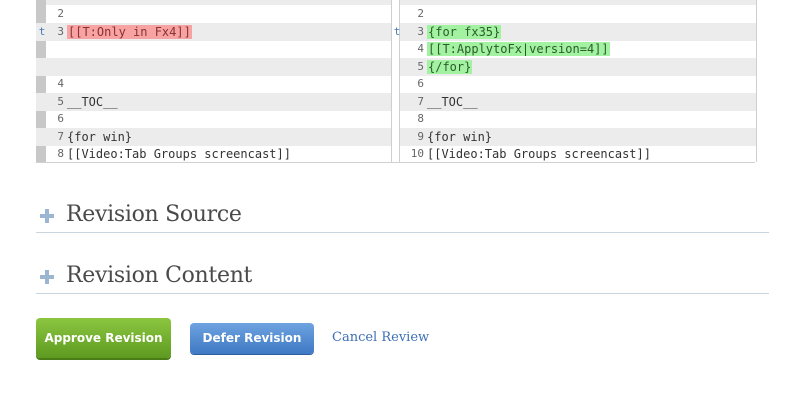 The height and width of the screenshot is (406, 789). I want to click on added-text: {for fx35}, so click(464, 31).